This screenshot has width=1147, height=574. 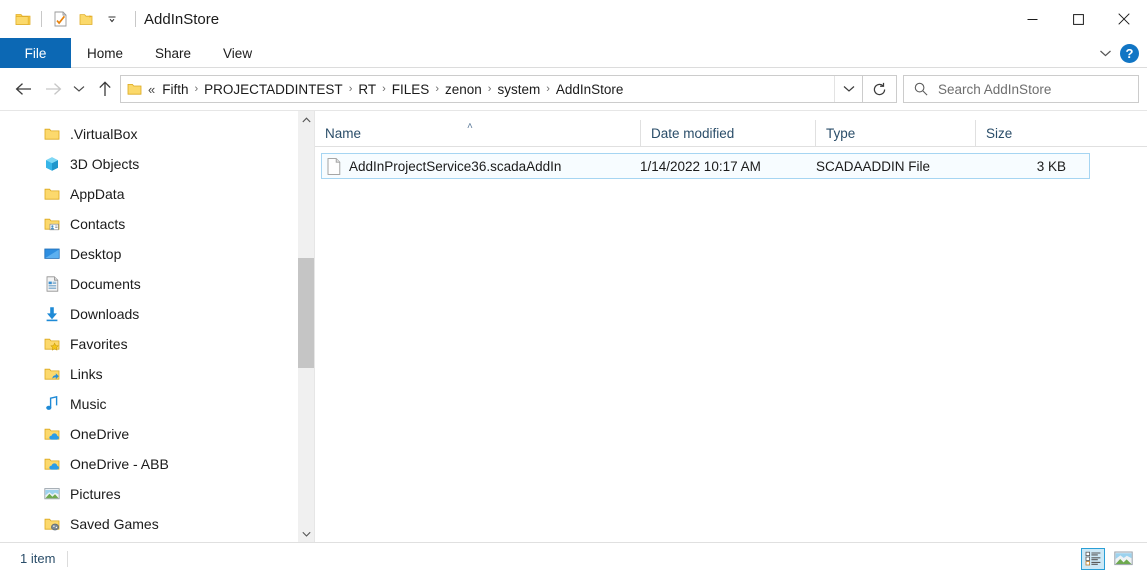 What do you see at coordinates (149, 314) in the screenshot?
I see `sidebar-item-downloads: Downloads` at bounding box center [149, 314].